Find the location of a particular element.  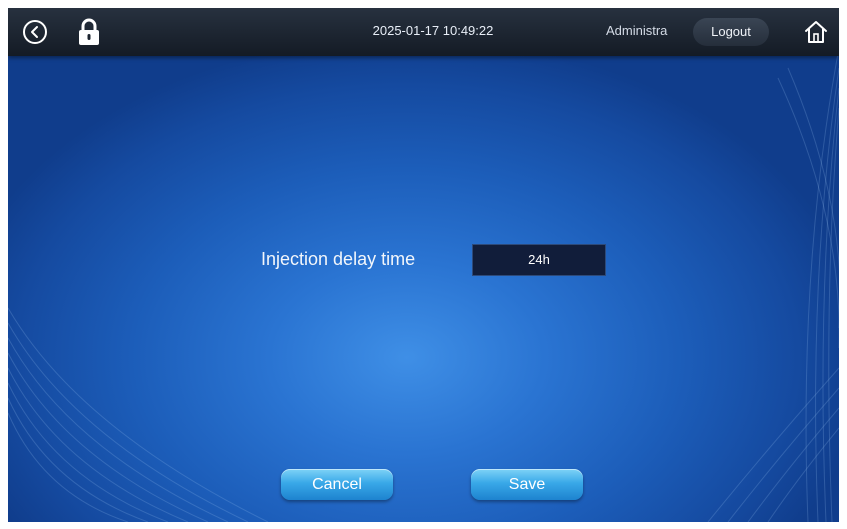

home-icon is located at coordinates (816, 32).